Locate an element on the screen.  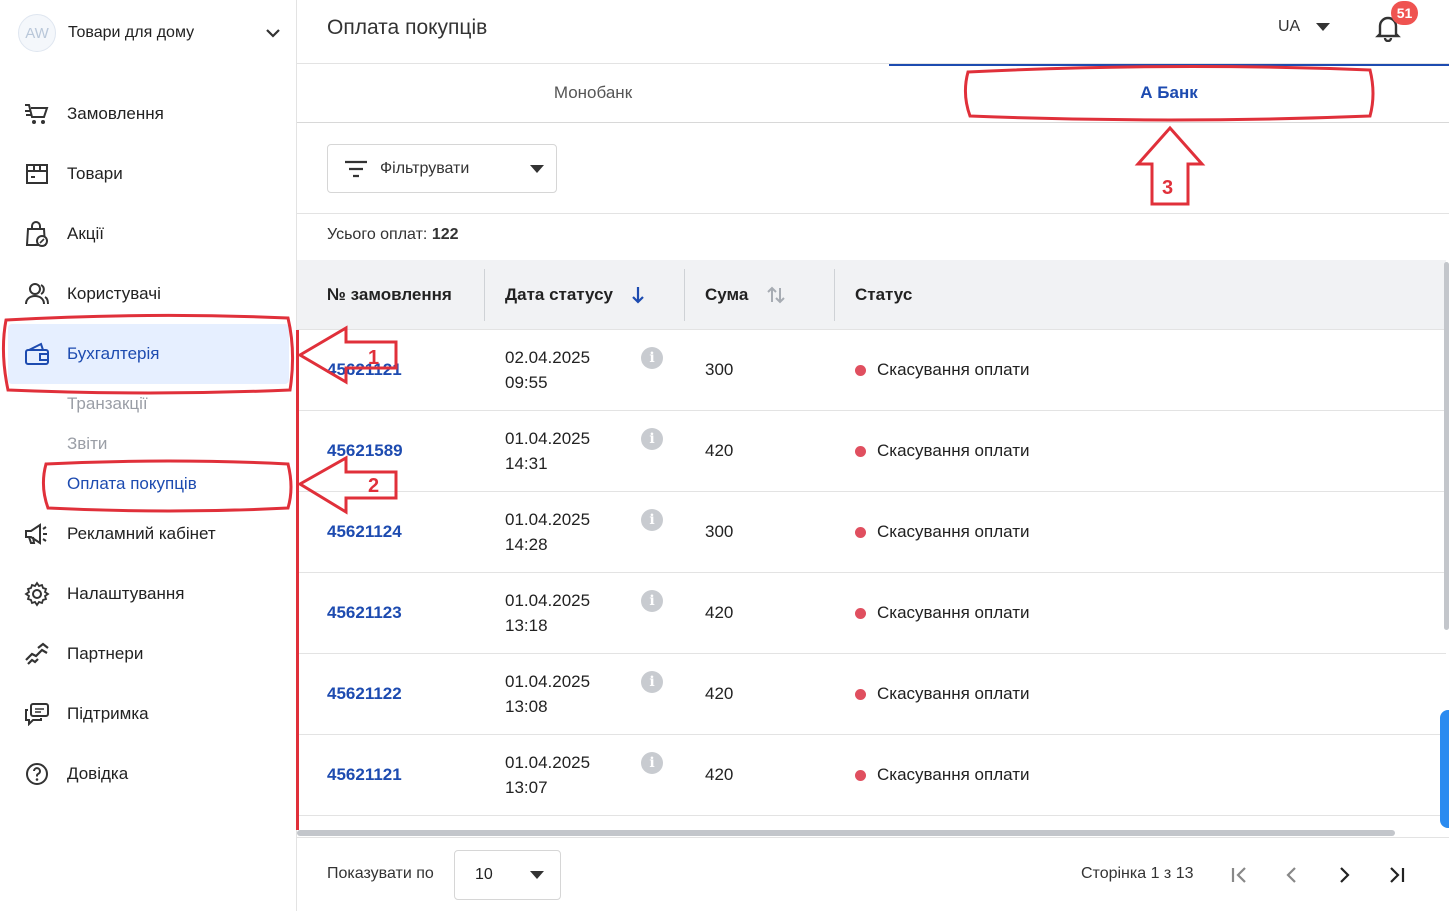
sidebar-item-promotions: Акції is located at coordinates (148, 234).